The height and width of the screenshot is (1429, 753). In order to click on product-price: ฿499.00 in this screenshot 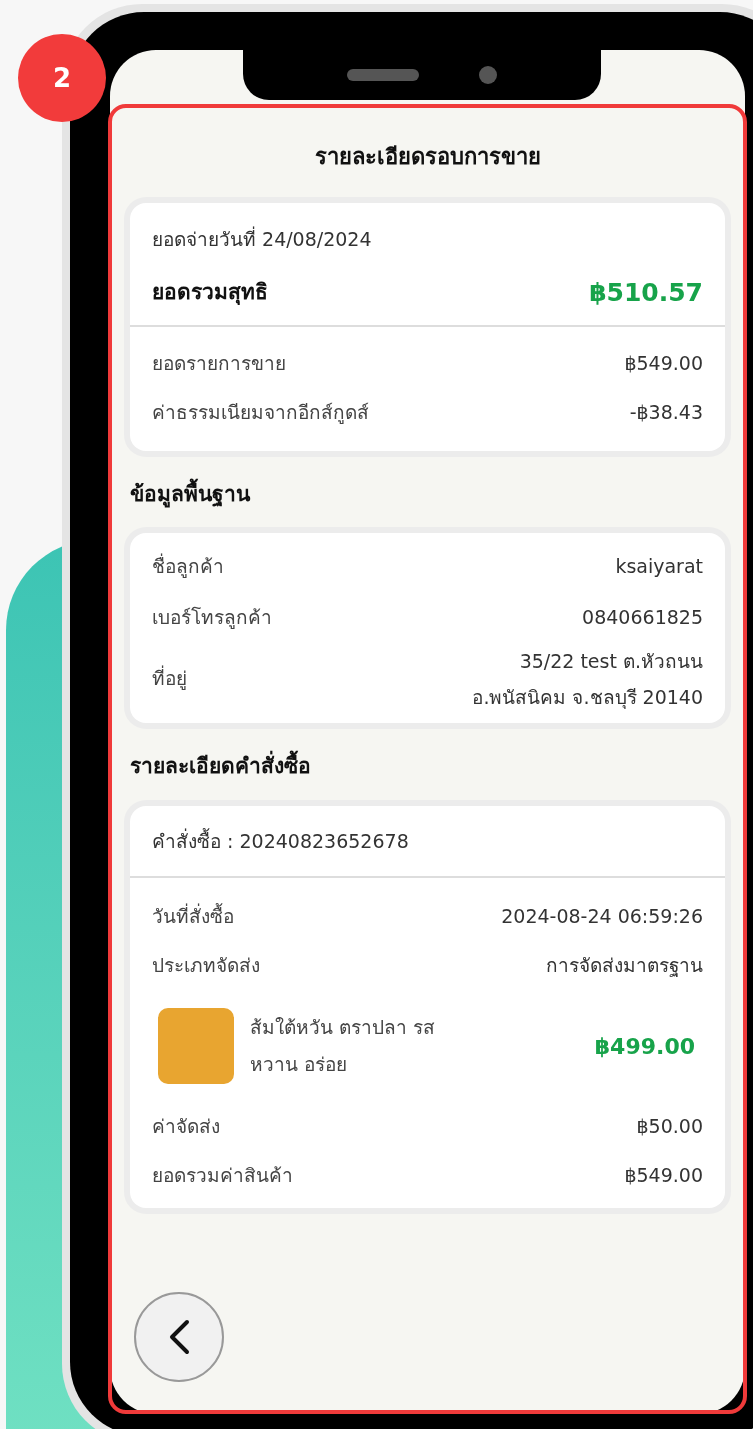, I will do `click(644, 1046)`.